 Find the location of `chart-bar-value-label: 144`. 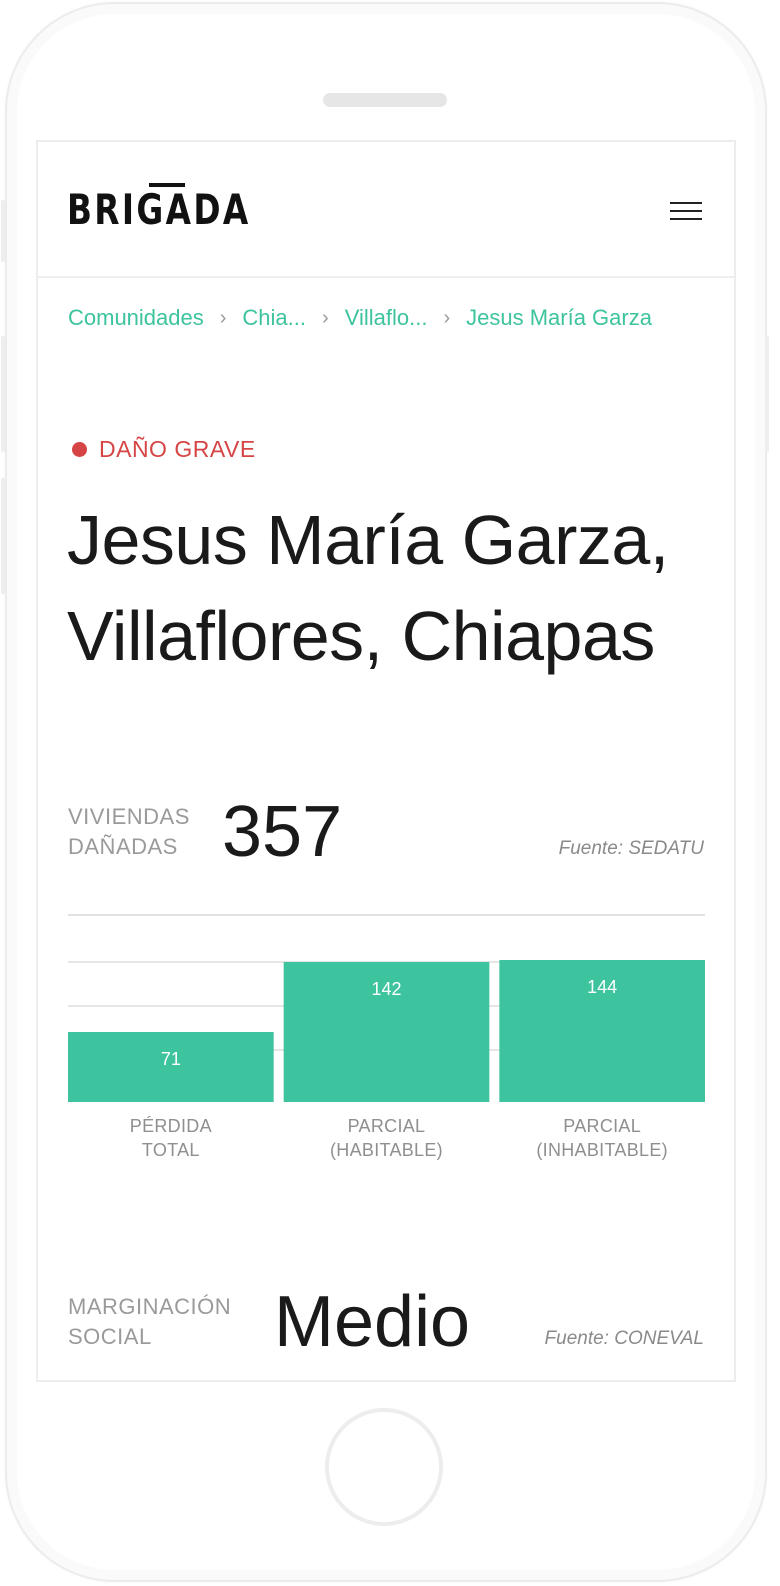

chart-bar-value-label: 144 is located at coordinates (602, 987).